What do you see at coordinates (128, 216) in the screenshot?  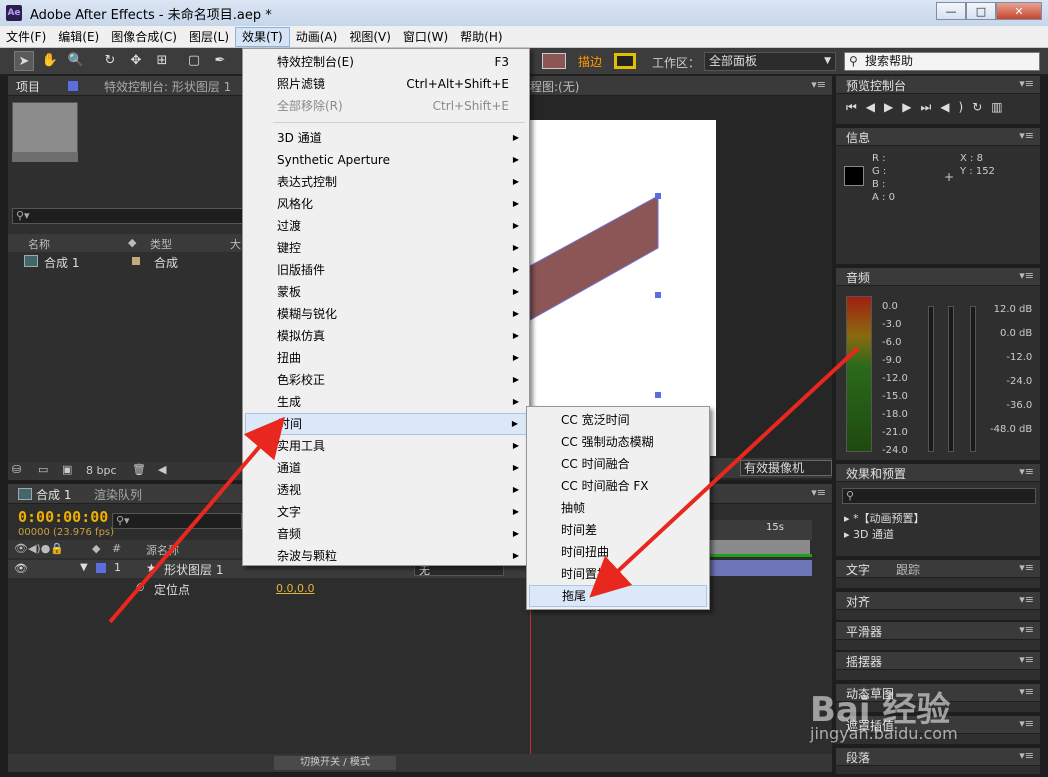 I see `project-search-input: ⚲▾` at bounding box center [128, 216].